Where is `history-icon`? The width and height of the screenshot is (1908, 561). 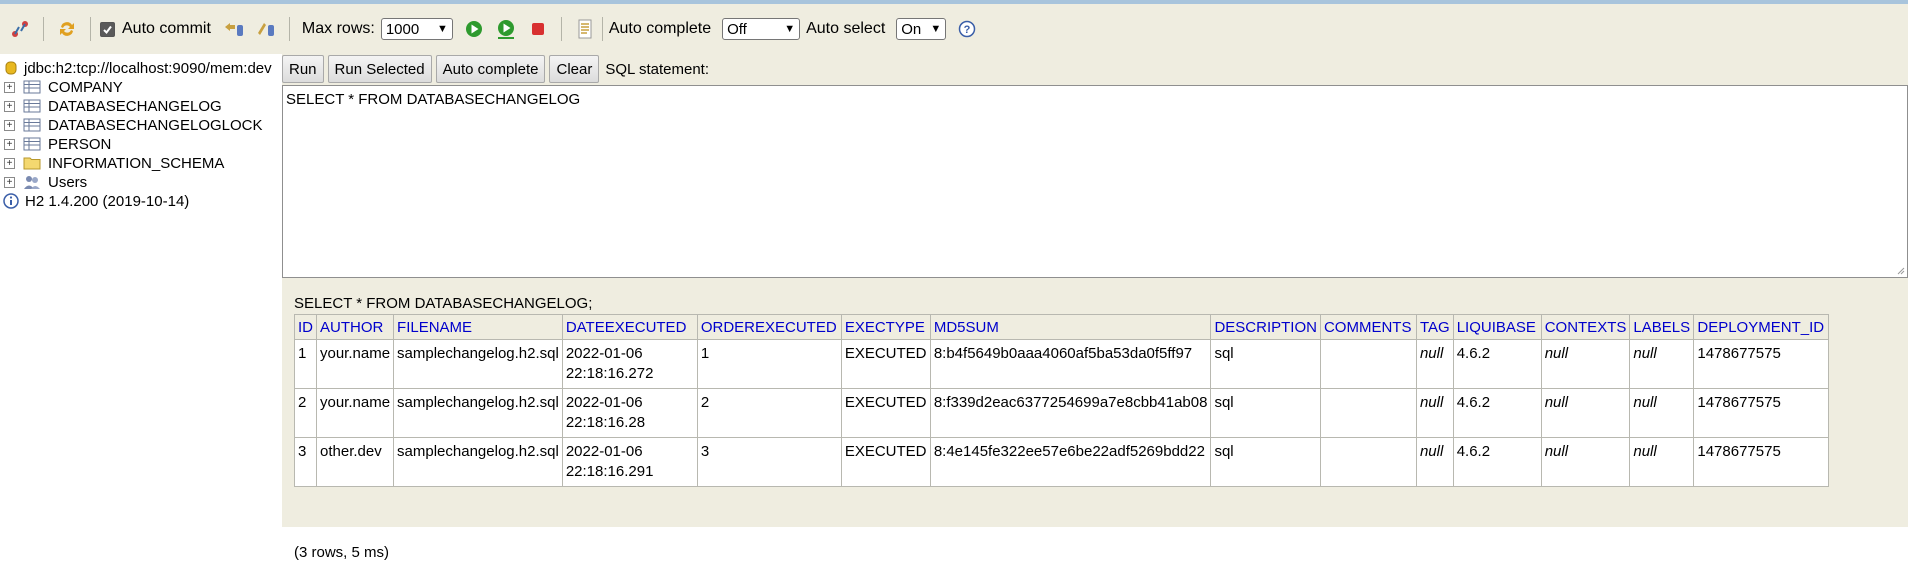
history-icon is located at coordinates (585, 29).